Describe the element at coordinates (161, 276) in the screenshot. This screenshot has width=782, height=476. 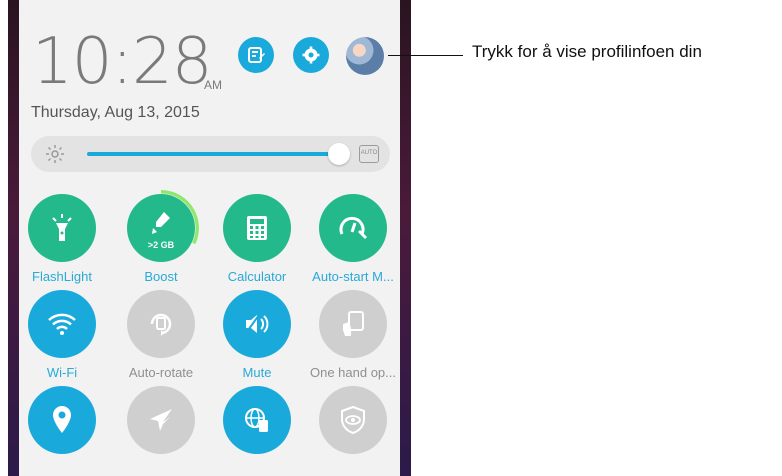
I see `tile-label-boost: Boost` at that location.